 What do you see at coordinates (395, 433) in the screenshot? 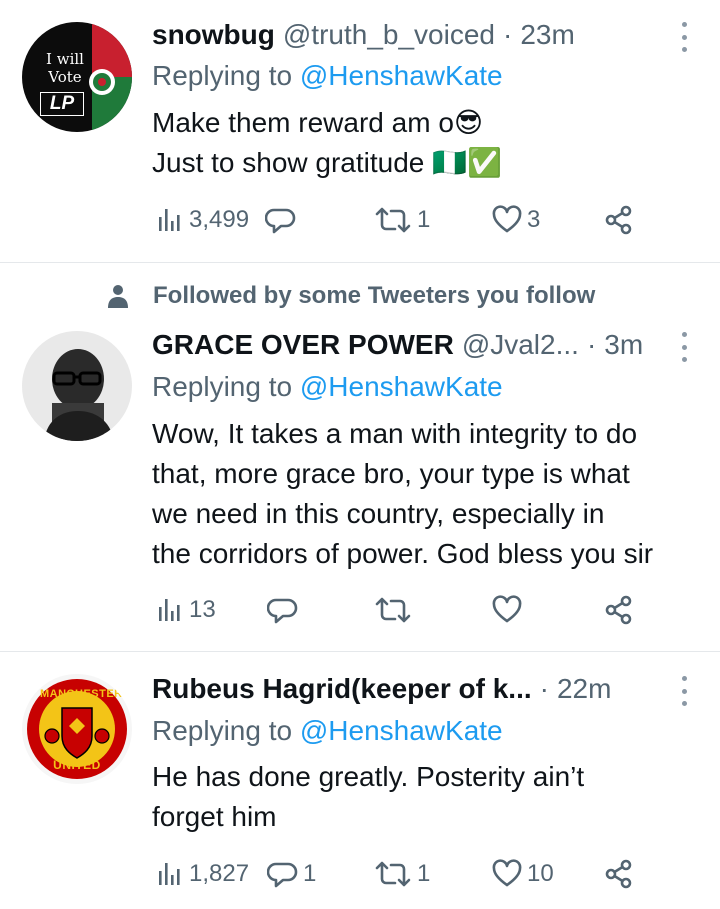
I see `tweet-text-line: Wow, It takes a man with integrity to do` at bounding box center [395, 433].